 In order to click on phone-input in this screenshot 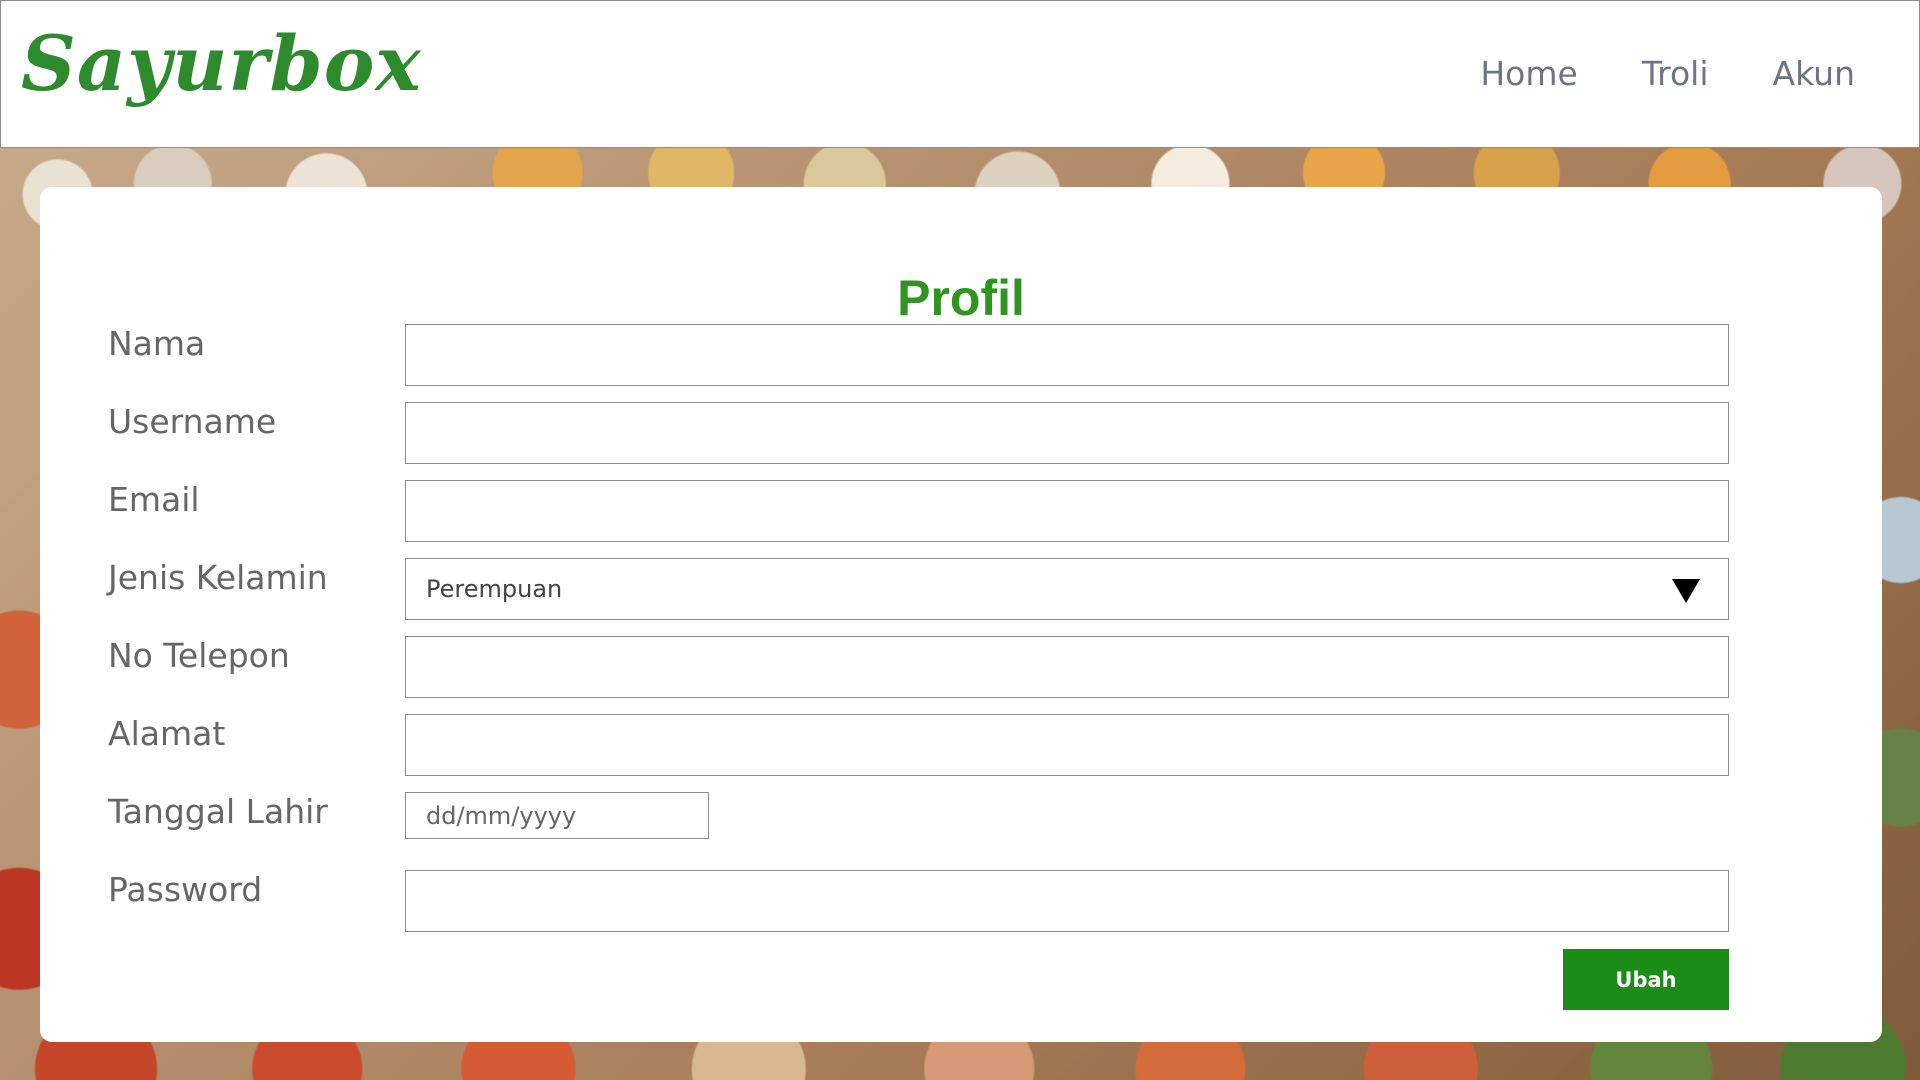, I will do `click(1067, 667)`.